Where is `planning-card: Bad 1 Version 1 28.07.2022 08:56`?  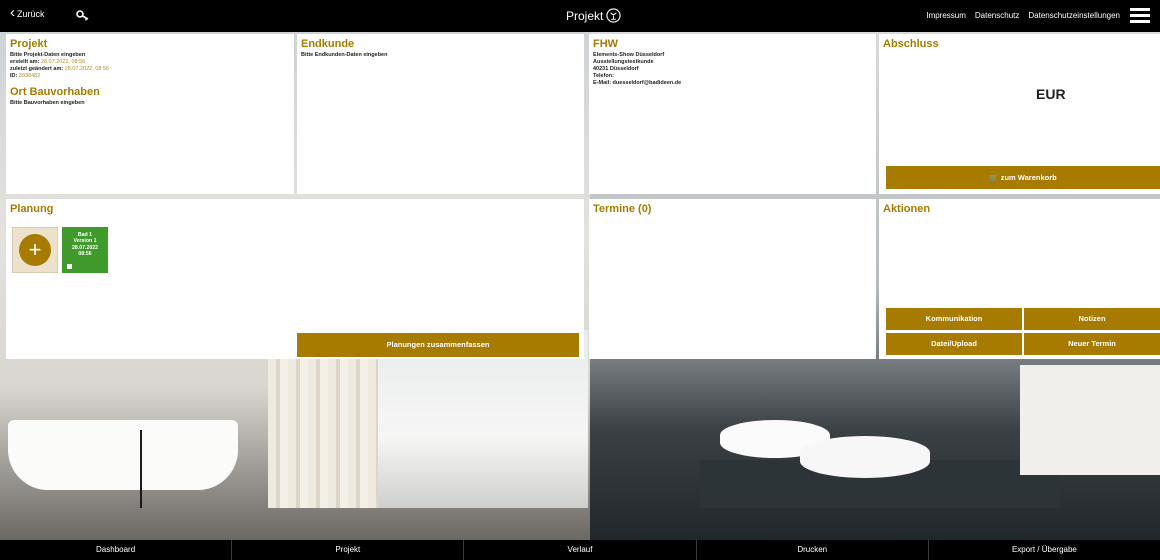 planning-card: Bad 1 Version 1 28.07.2022 08:56 is located at coordinates (85, 250).